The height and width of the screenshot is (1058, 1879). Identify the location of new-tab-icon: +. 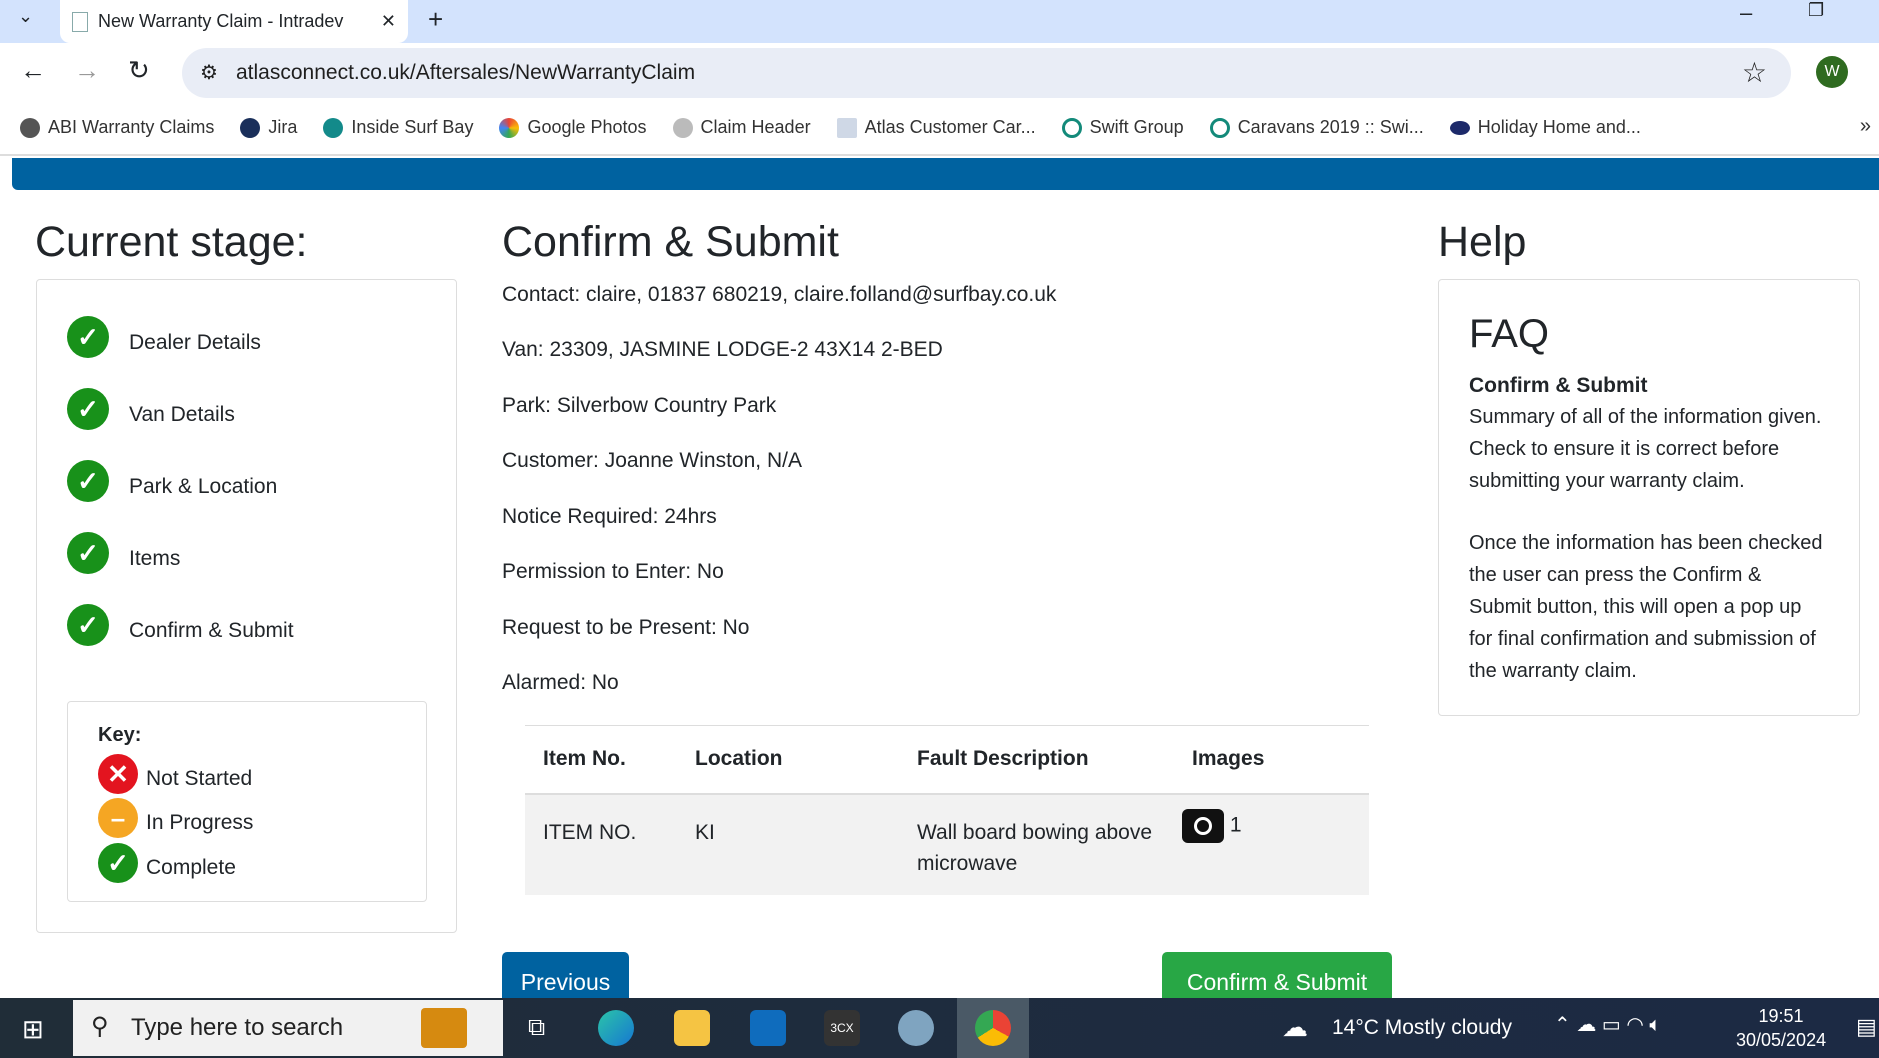
(435, 19).